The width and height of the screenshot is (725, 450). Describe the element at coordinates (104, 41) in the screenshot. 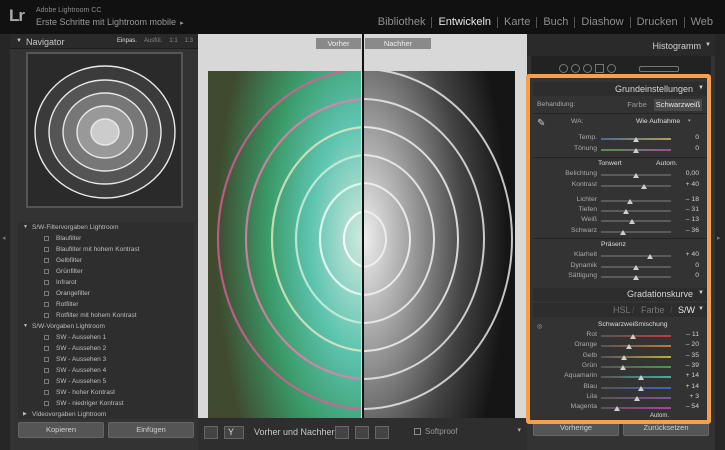

I see `navigator-header: ▼ Navigator Einpas. Ausfül. 1:1 1:3` at that location.